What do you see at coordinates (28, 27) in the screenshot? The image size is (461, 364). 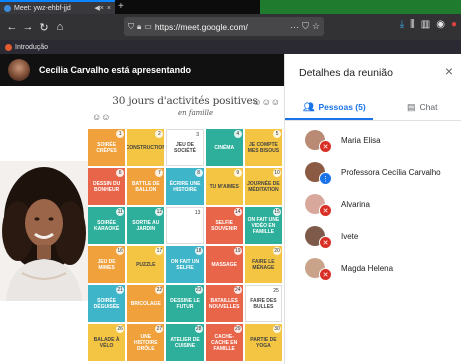 I see `forward-arrow-icon: →` at bounding box center [28, 27].